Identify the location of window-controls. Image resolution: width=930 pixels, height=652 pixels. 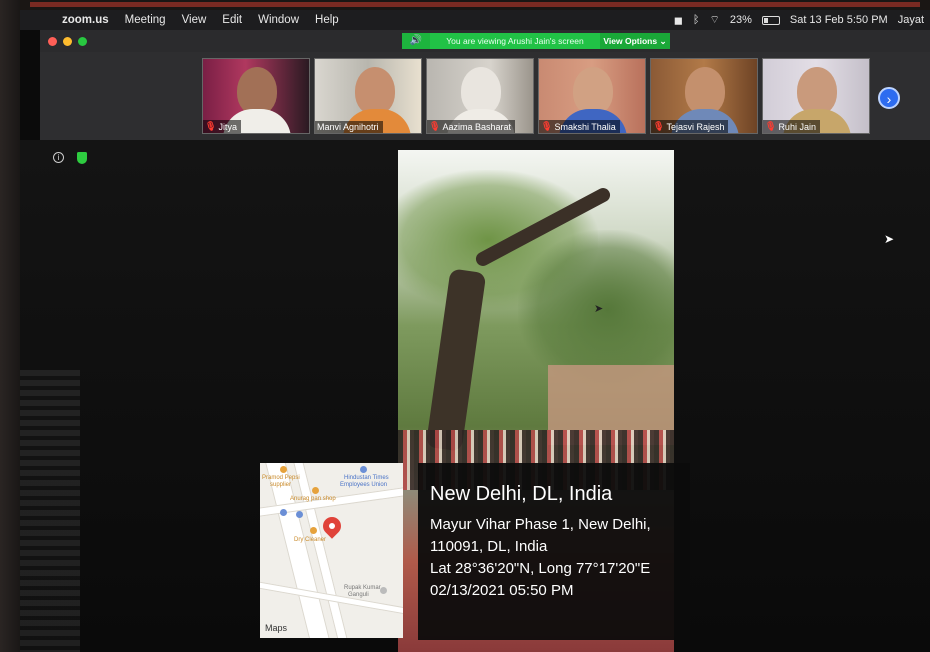
(67, 41).